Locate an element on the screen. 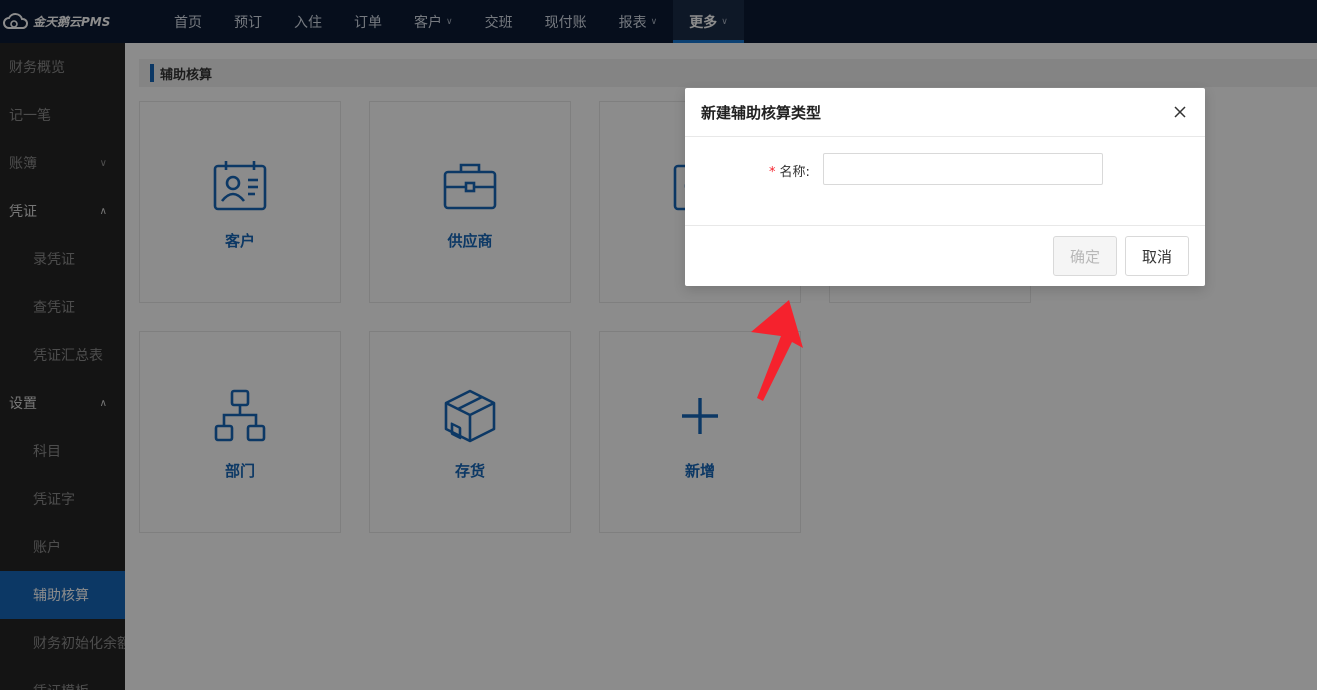 The image size is (1317, 690). dialog-footer: 确定 取消 is located at coordinates (945, 255).